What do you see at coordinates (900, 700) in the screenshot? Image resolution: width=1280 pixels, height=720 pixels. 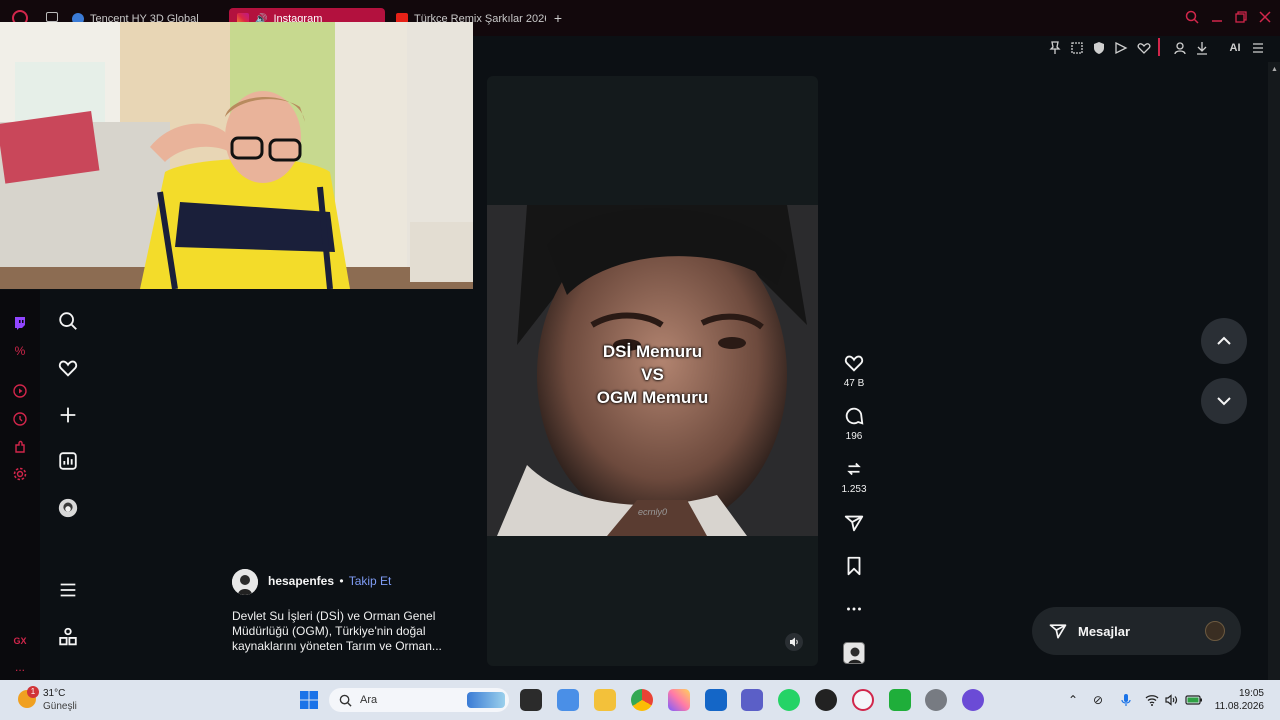 I see `sheets-app-icon` at bounding box center [900, 700].